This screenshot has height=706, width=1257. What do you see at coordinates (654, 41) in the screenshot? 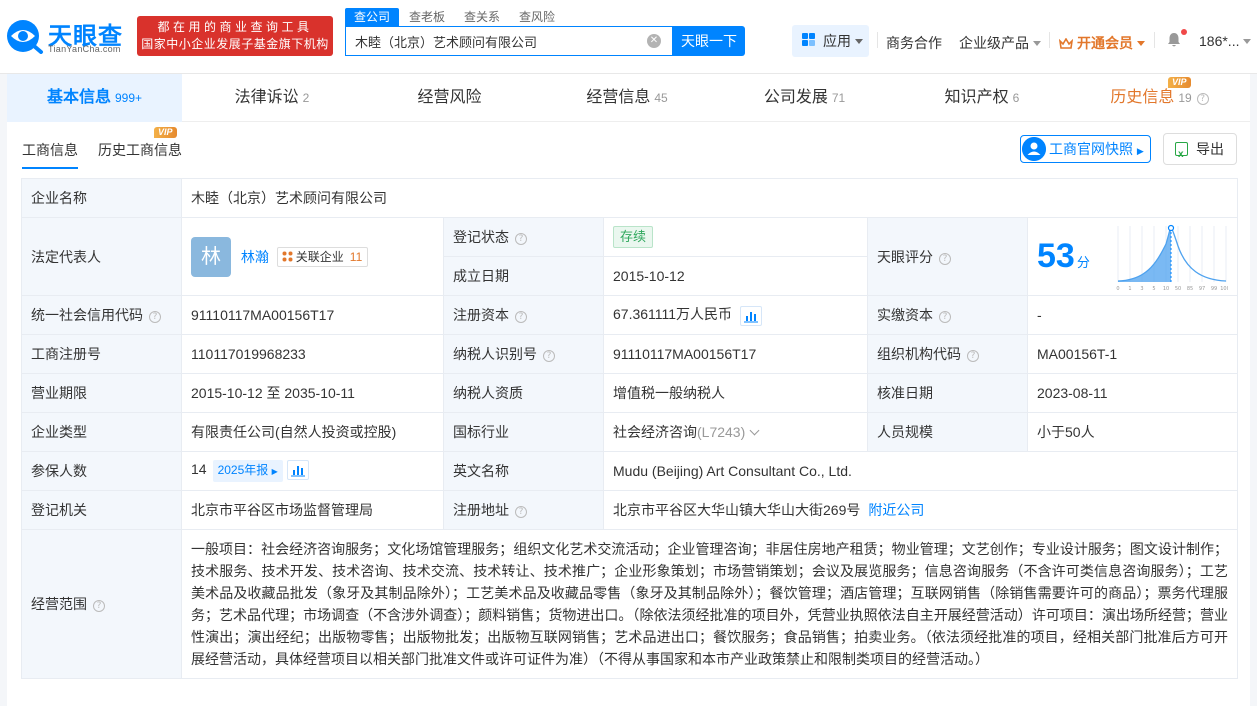
I see `clear-search-icon: ✕` at bounding box center [654, 41].